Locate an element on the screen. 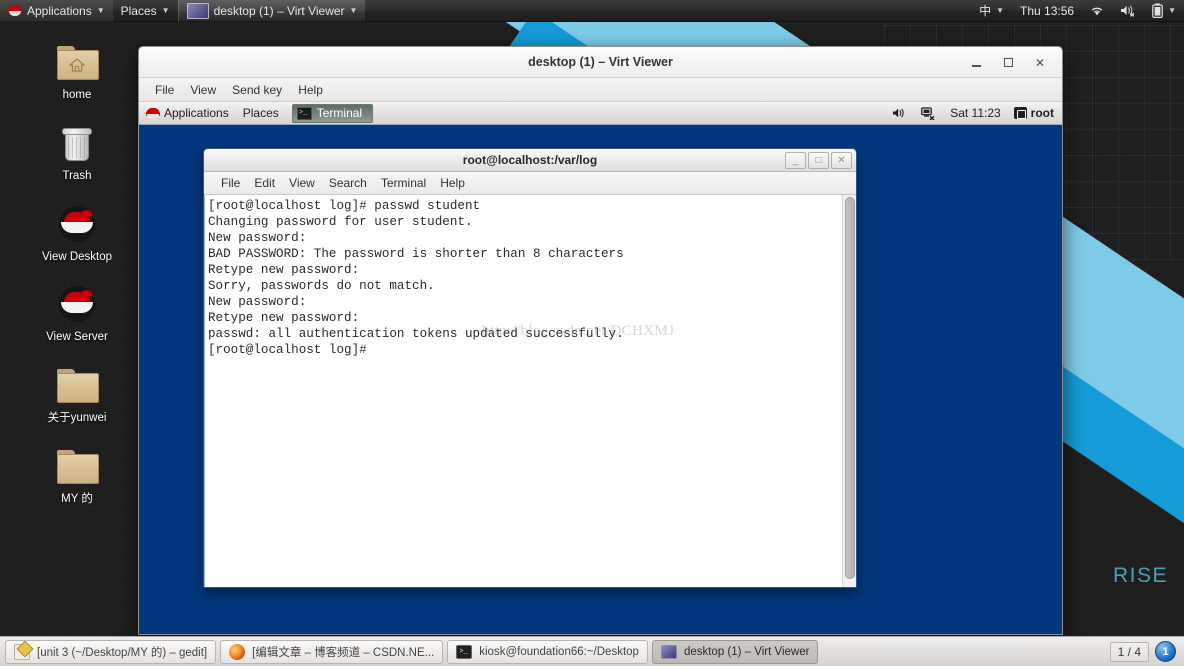 Image resolution: width=1184 pixels, height=666 pixels. window-menu-virt-viewer: desktop (1) – Virt Viewer ▼ is located at coordinates (272, 11).